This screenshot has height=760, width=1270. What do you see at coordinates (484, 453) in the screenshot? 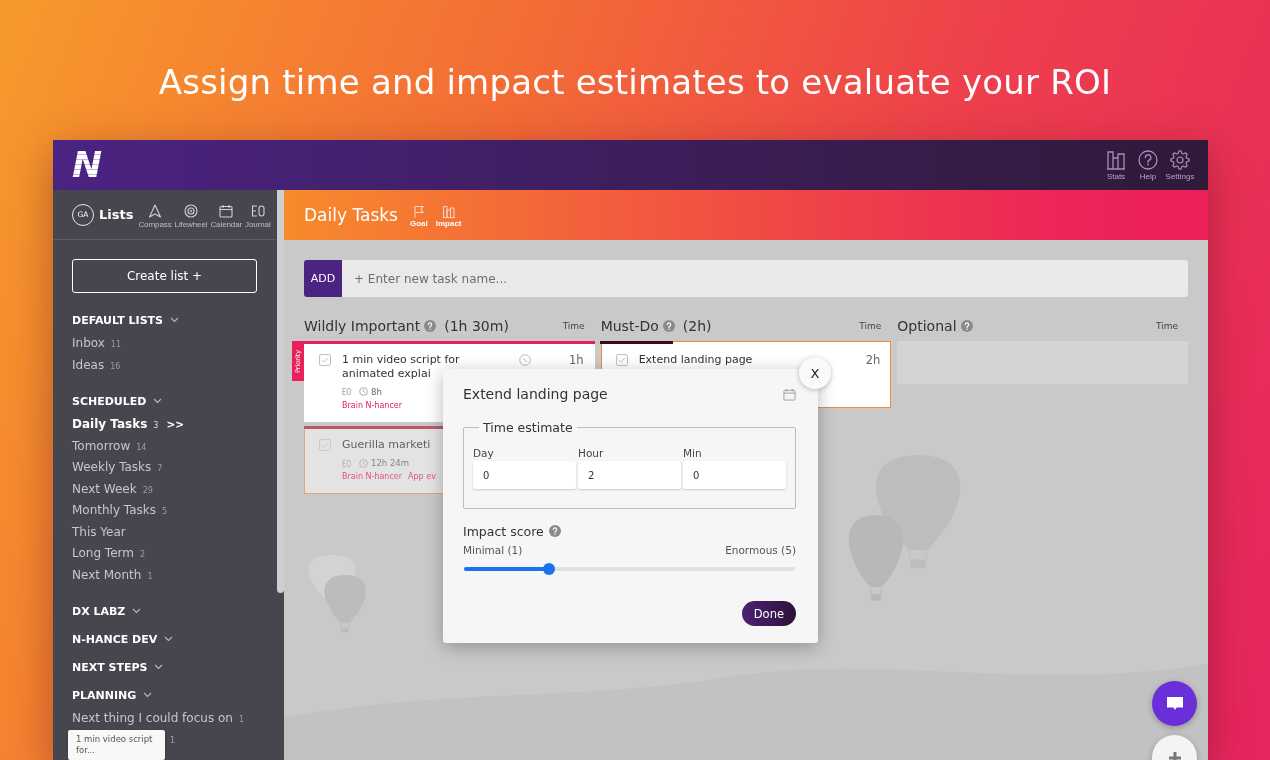
I see `field-label: Day` at bounding box center [484, 453].